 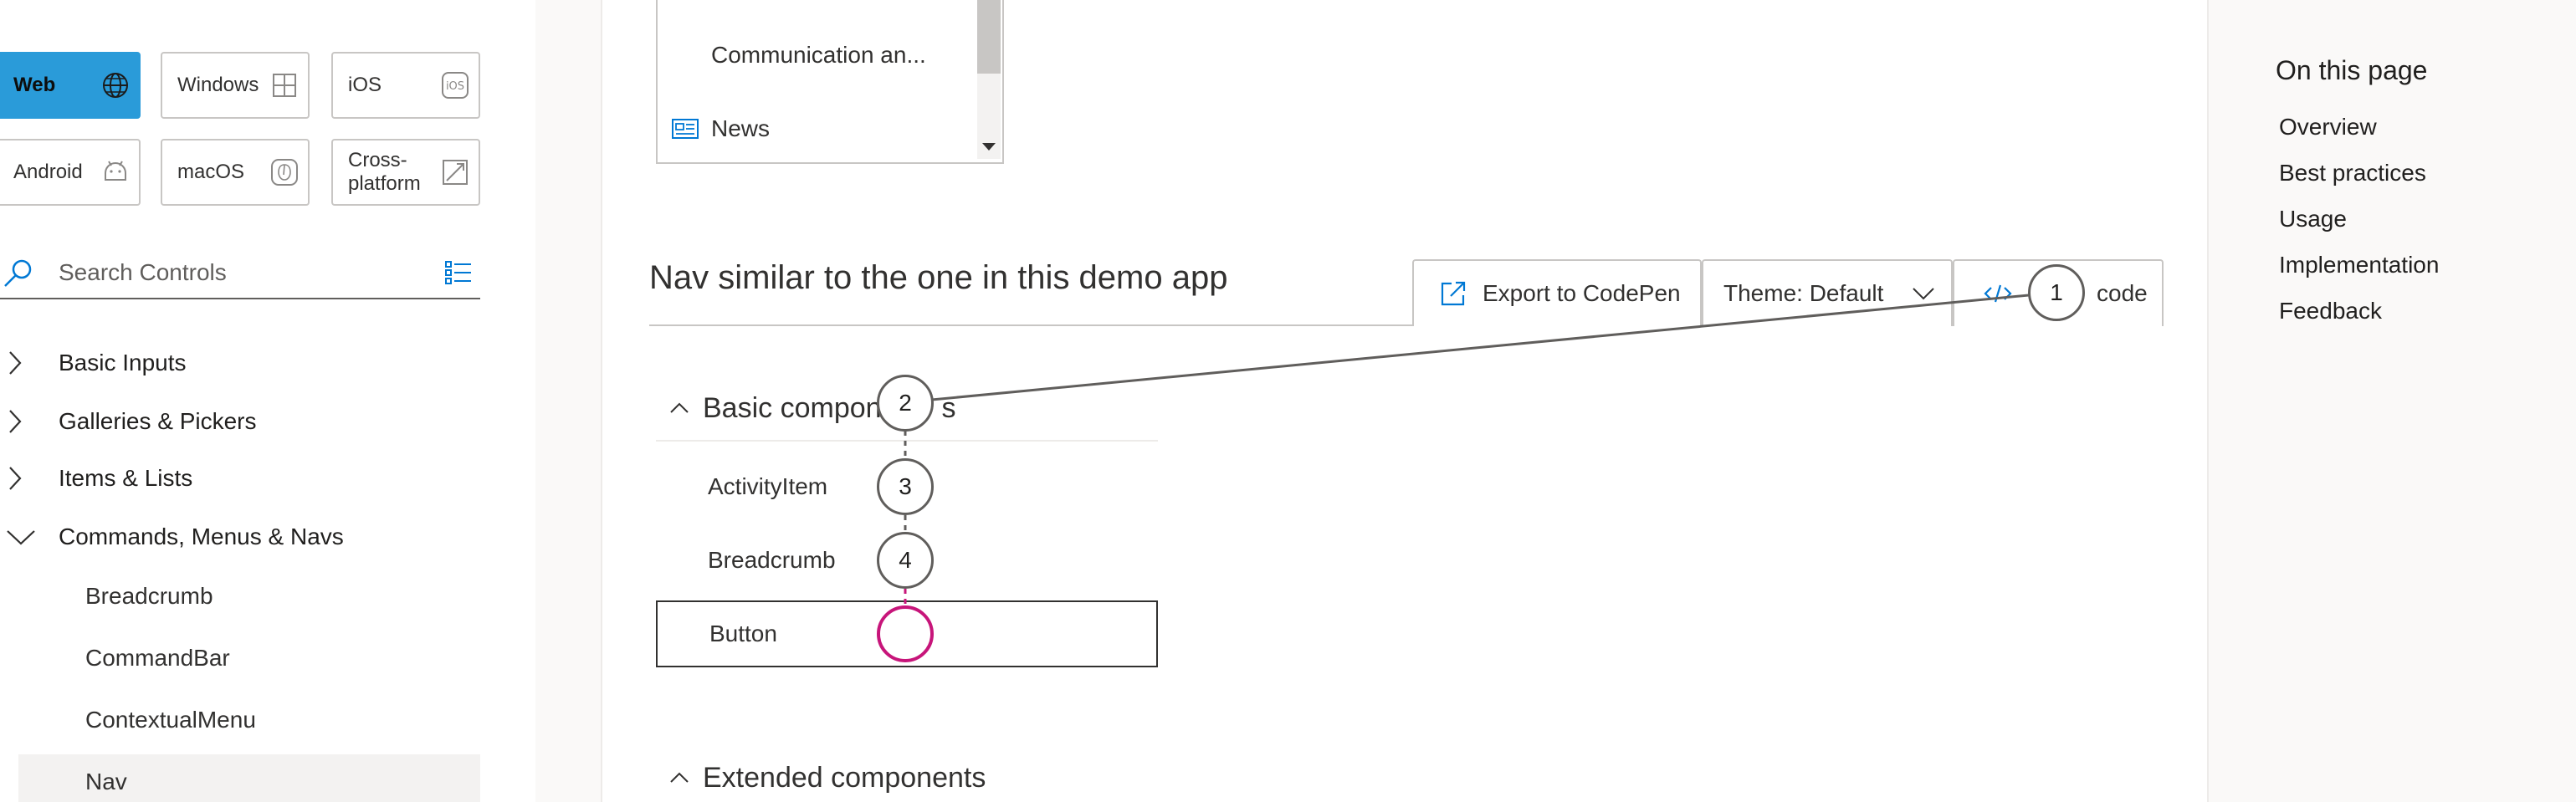 I want to click on tree-item-label: ContextualMenu, so click(x=171, y=720).